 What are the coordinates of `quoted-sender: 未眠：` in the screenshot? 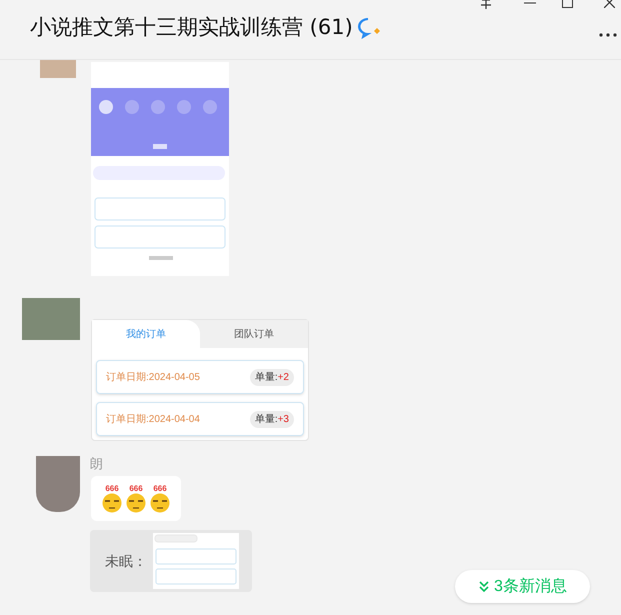 It's located at (126, 561).